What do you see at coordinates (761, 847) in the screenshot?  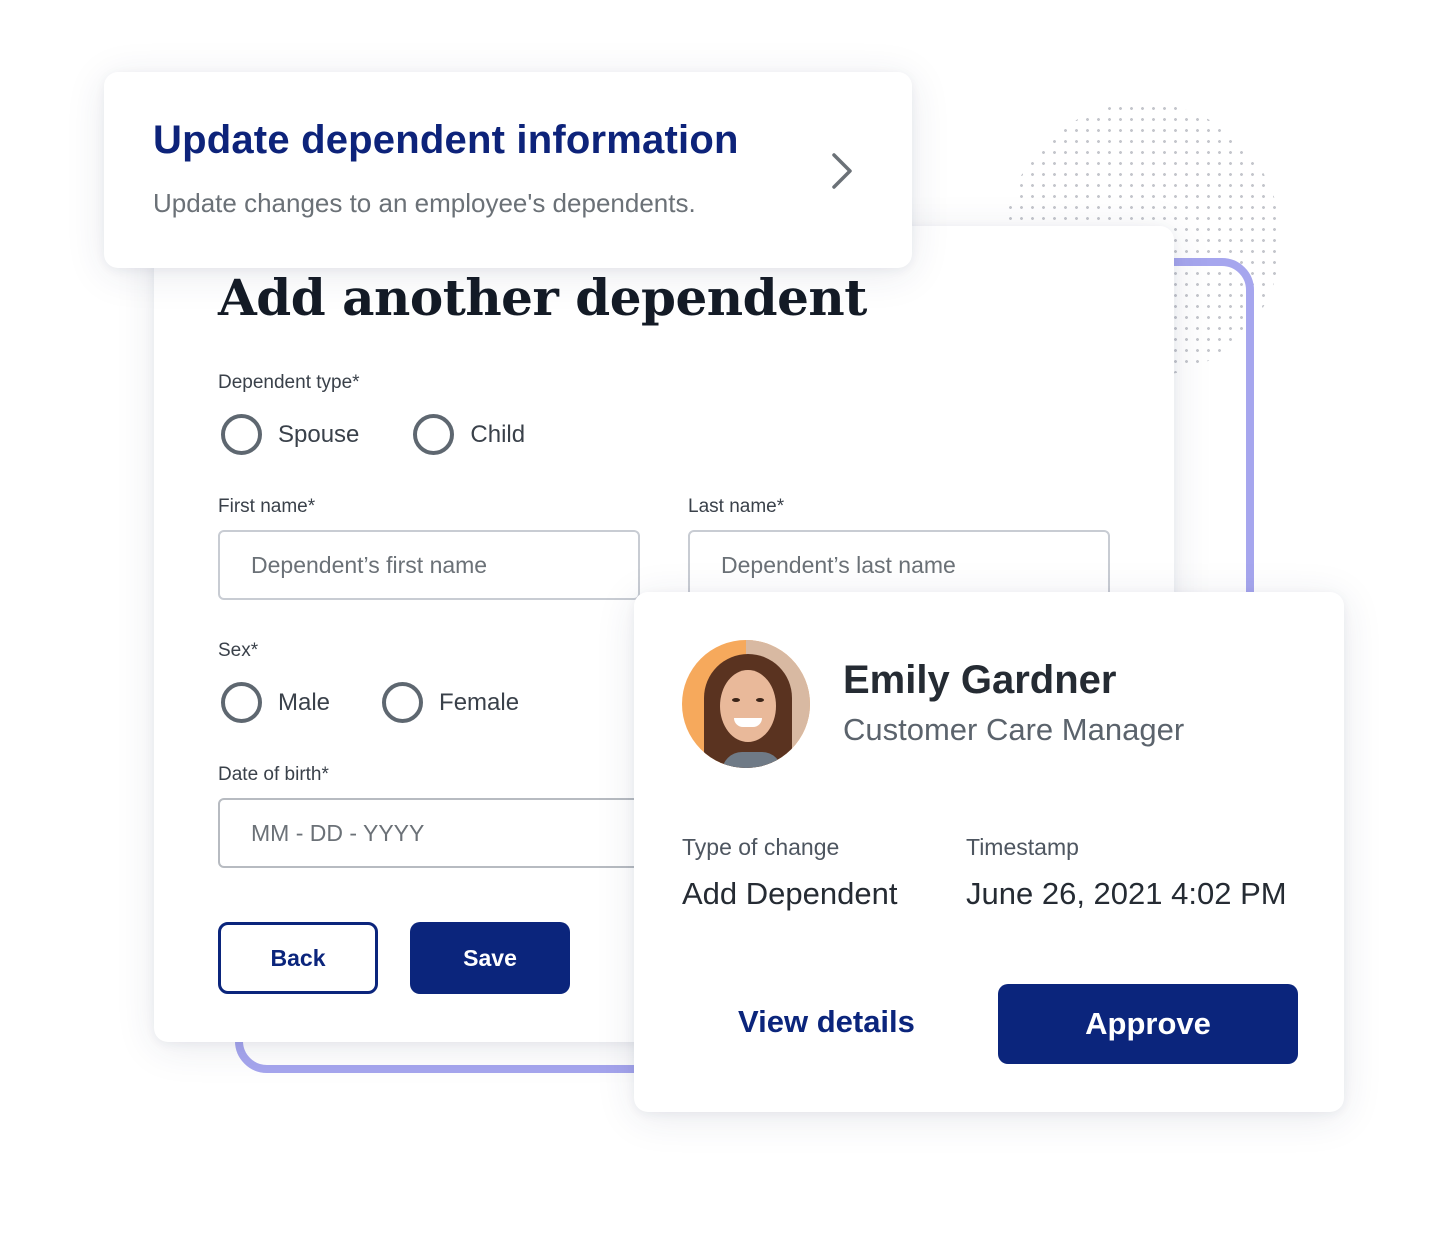 I see `type-of-change-label: Type of change` at bounding box center [761, 847].